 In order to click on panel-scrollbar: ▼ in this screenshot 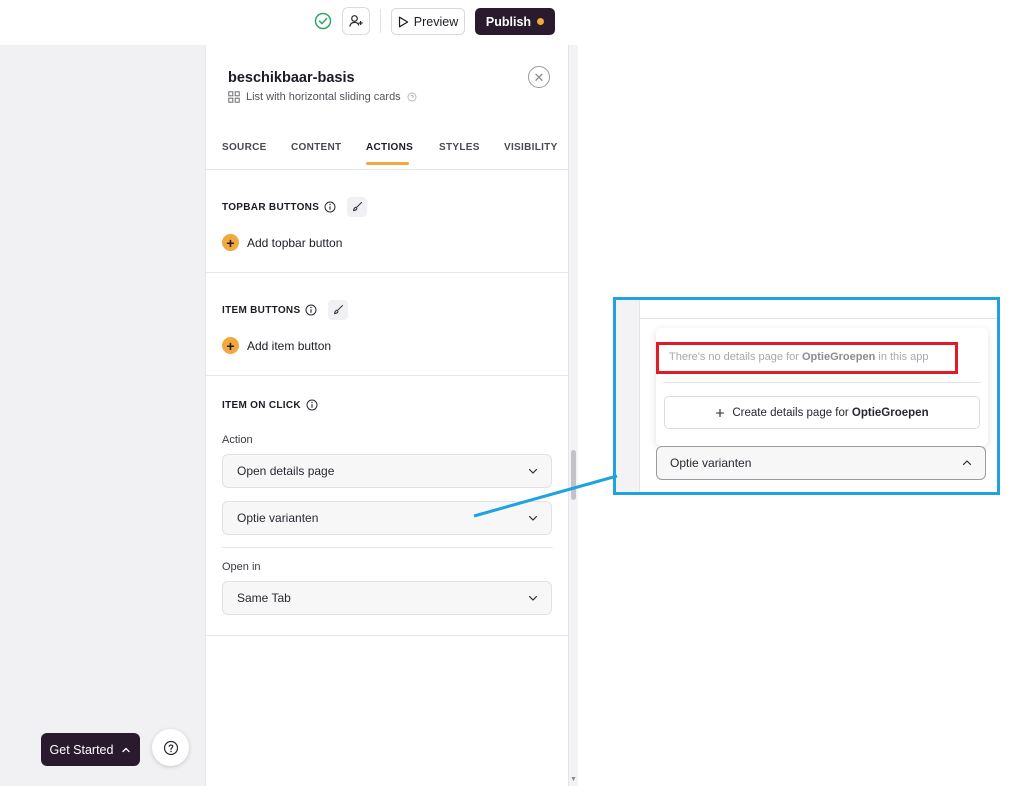, I will do `click(573, 415)`.